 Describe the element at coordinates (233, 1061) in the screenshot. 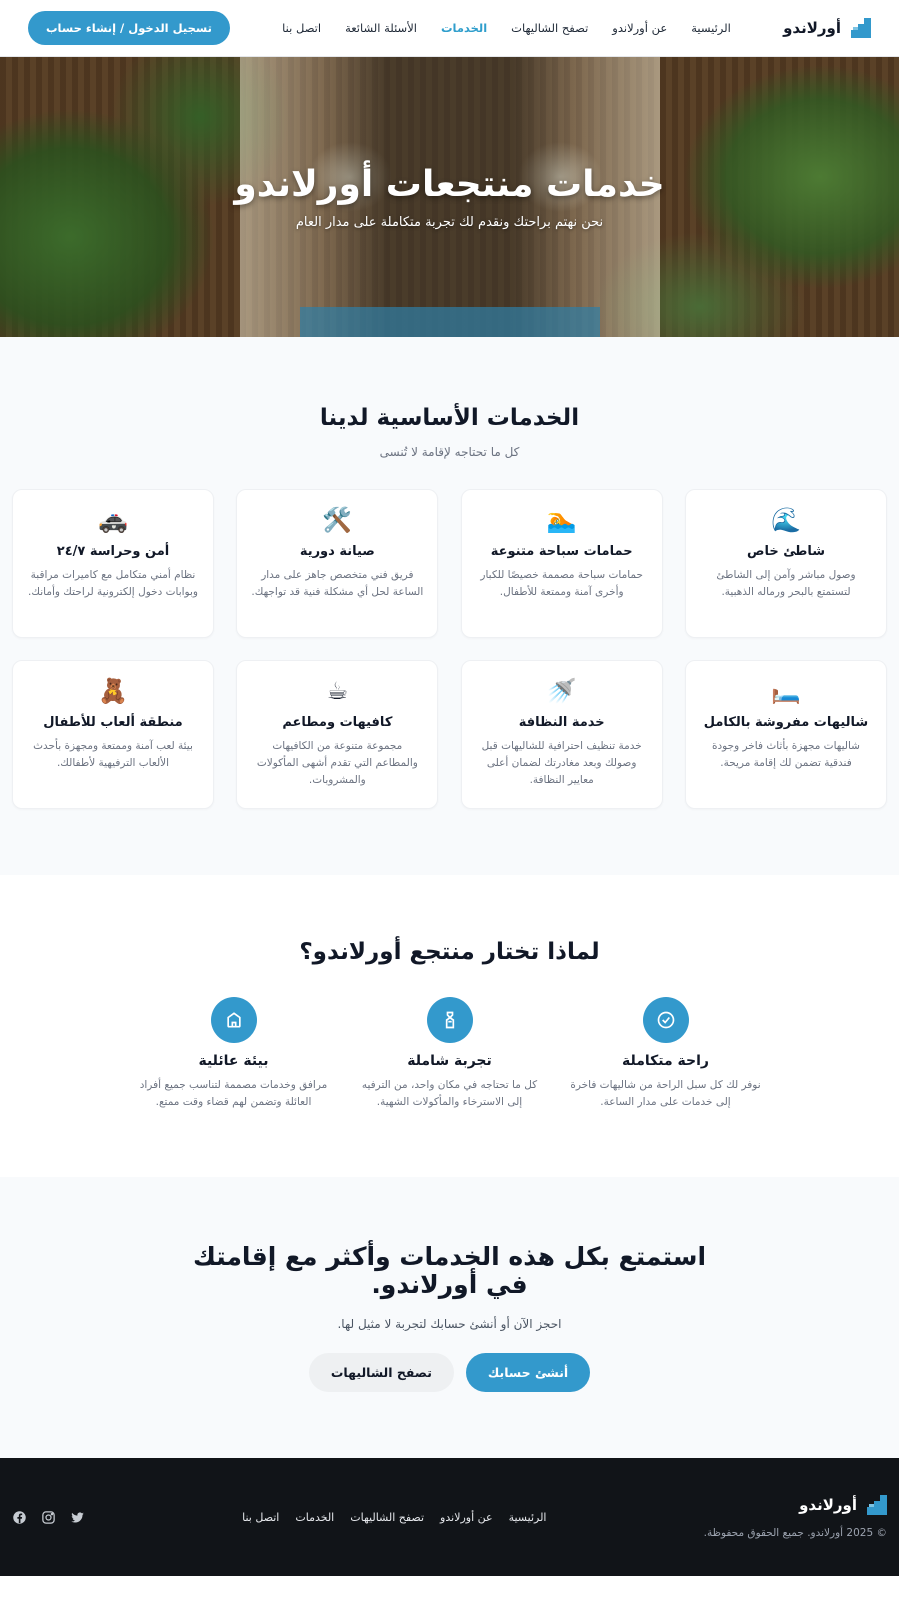

I see `why-item-title: بيئة عائلية` at that location.